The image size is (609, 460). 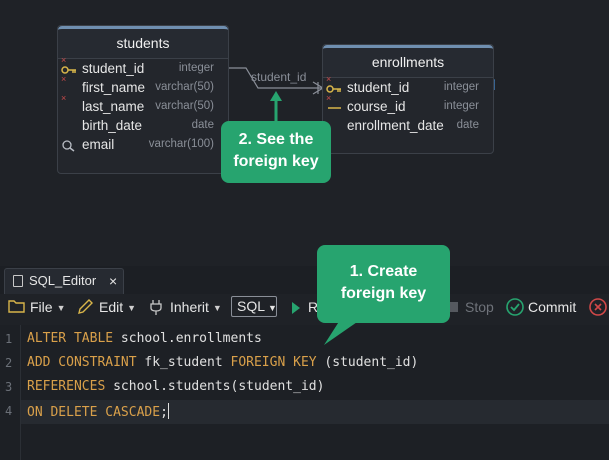 I want to click on pencil-icon, so click(x=85, y=306).